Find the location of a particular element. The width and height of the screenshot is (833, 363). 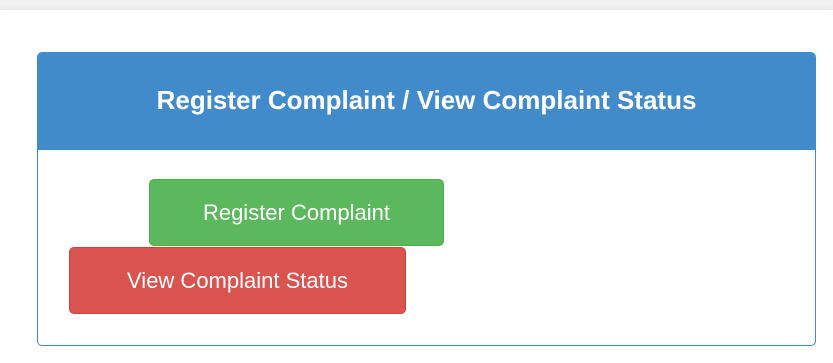

view-complaint-status-button: View Complaint Status is located at coordinates (237, 280).